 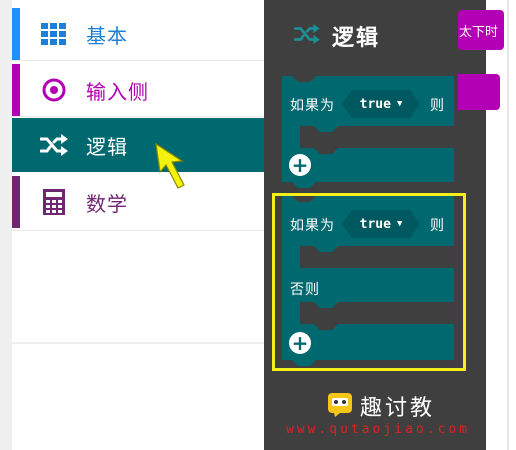 I want to click on mouse-pointer-icon, so click(x=170, y=165).